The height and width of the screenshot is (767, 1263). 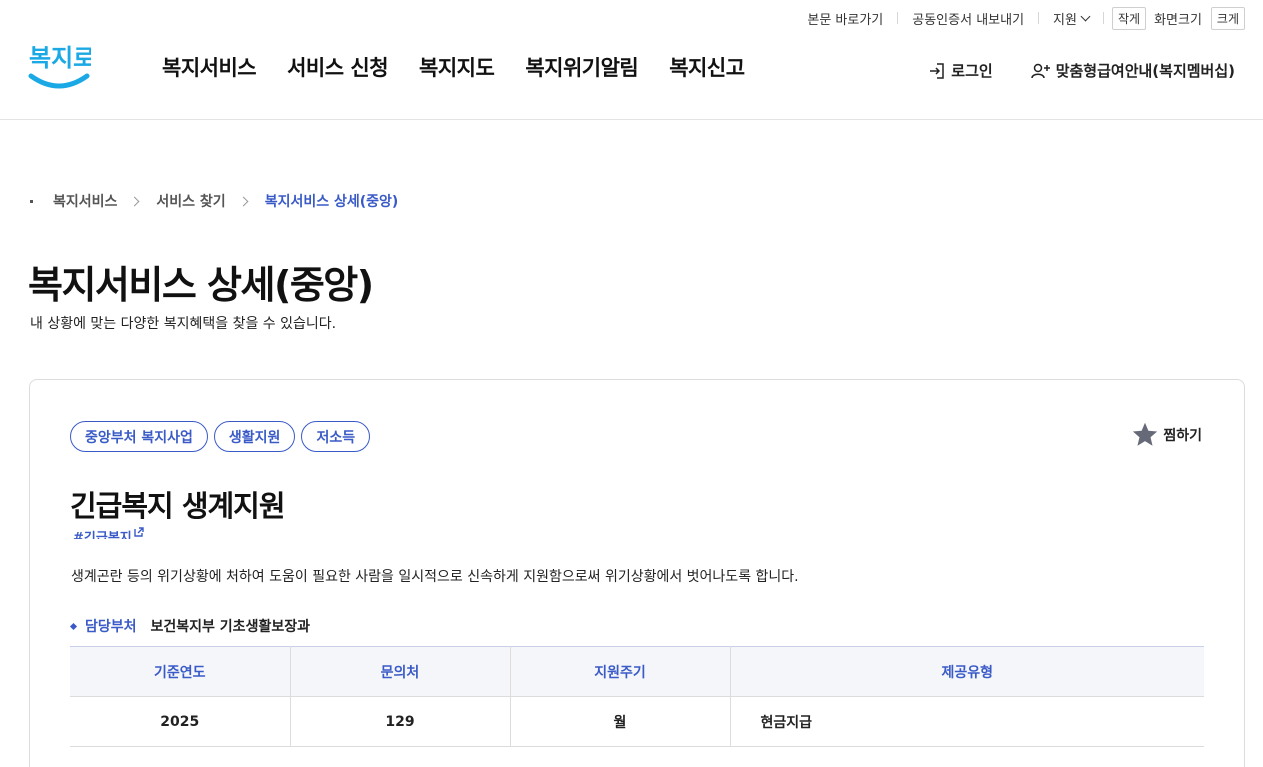 What do you see at coordinates (60, 58) in the screenshot?
I see `svg-text: 복지로` at bounding box center [60, 58].